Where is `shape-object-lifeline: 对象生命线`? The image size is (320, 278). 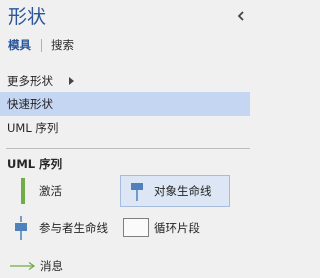 shape-object-lifeline: 对象生命线 is located at coordinates (175, 191).